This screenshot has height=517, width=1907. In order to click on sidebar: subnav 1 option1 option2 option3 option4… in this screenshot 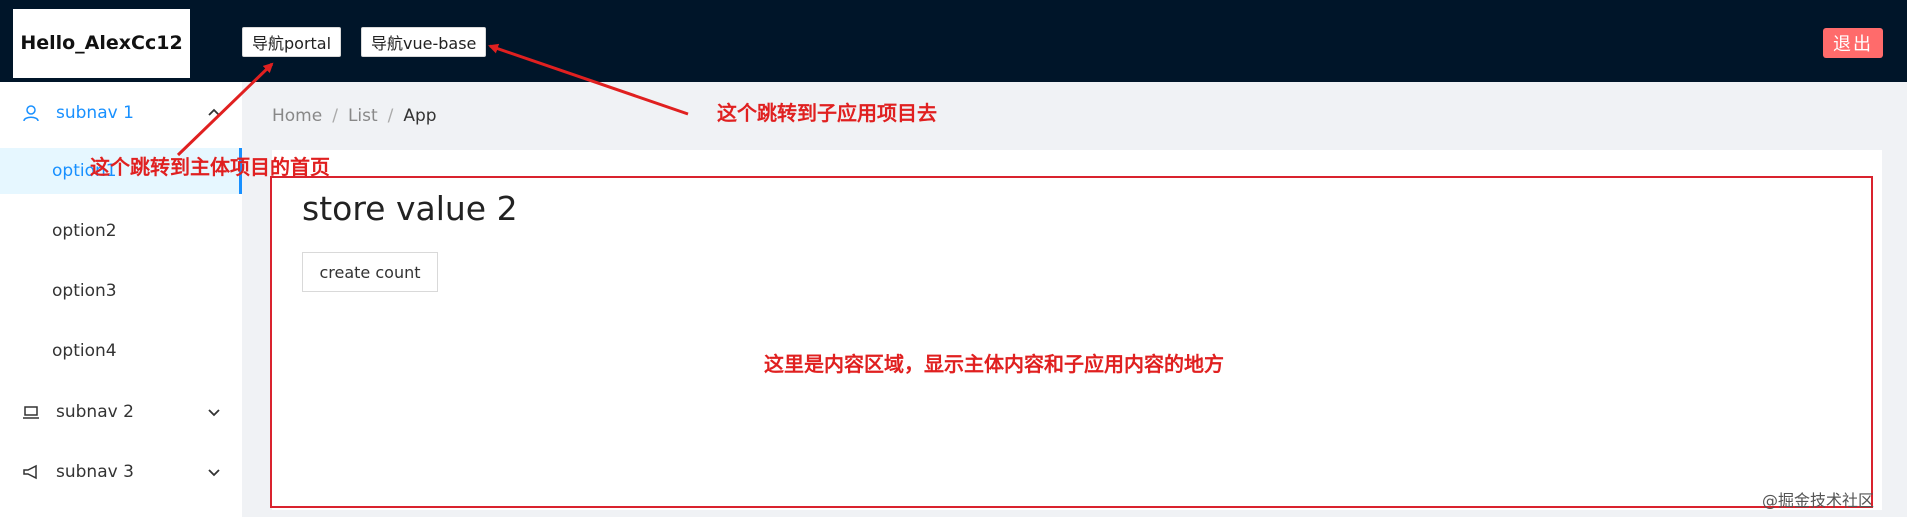, I will do `click(121, 299)`.